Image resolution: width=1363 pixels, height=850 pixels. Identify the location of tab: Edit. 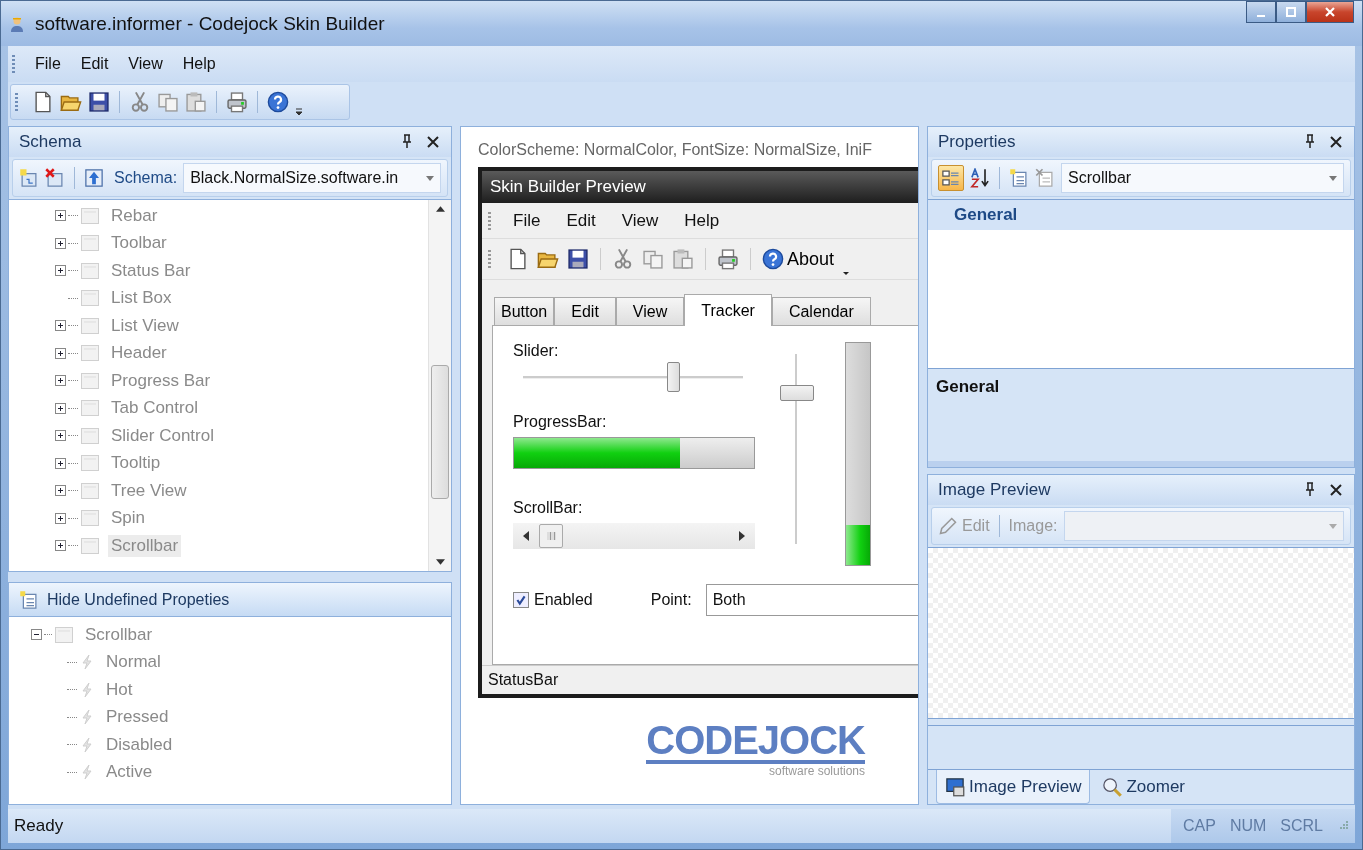
(585, 311).